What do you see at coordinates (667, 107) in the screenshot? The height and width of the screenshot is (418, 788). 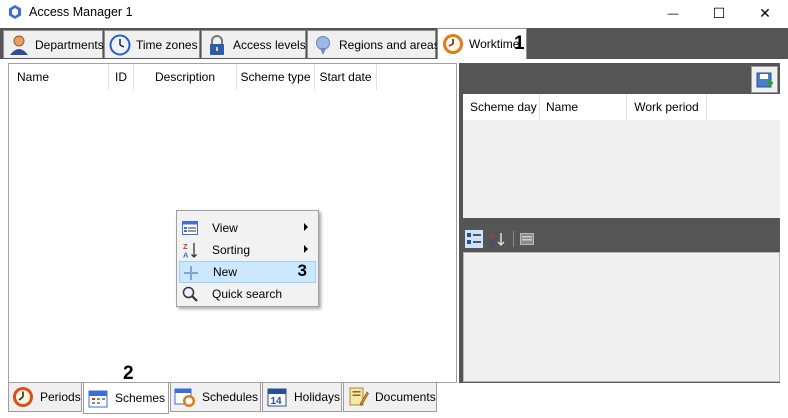 I see `column-header-work-period: Work period` at bounding box center [667, 107].